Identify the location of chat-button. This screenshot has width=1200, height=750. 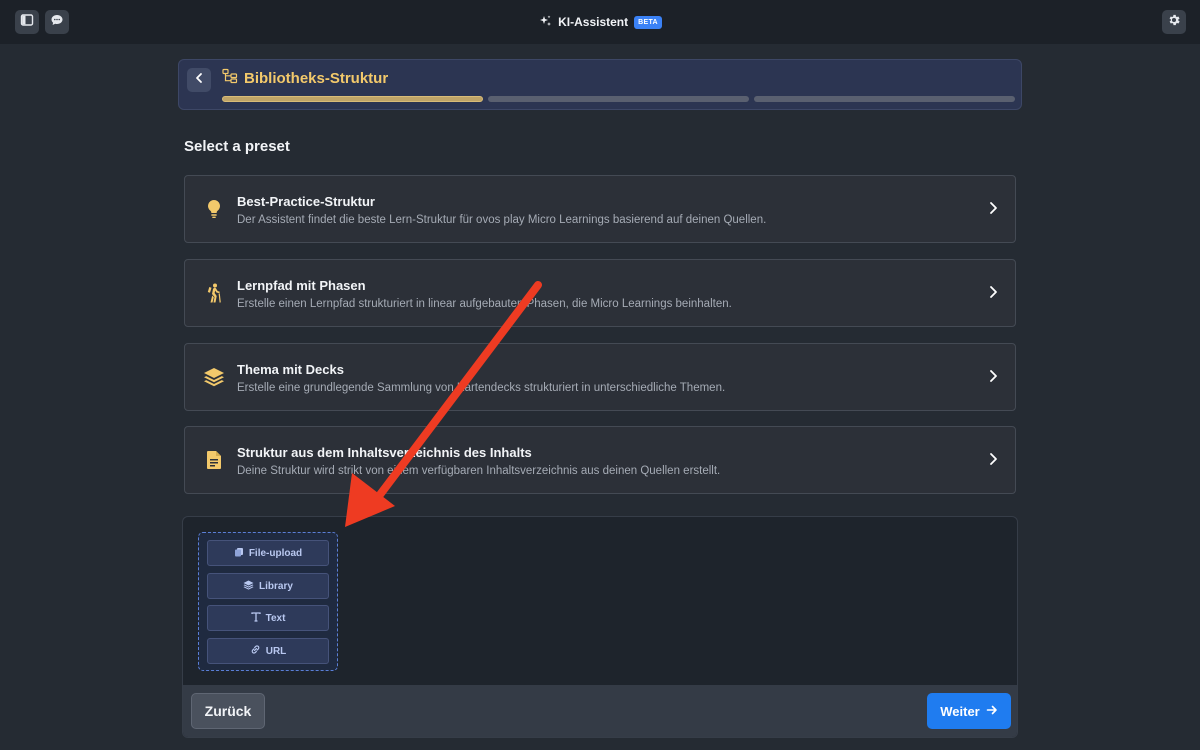
(57, 22).